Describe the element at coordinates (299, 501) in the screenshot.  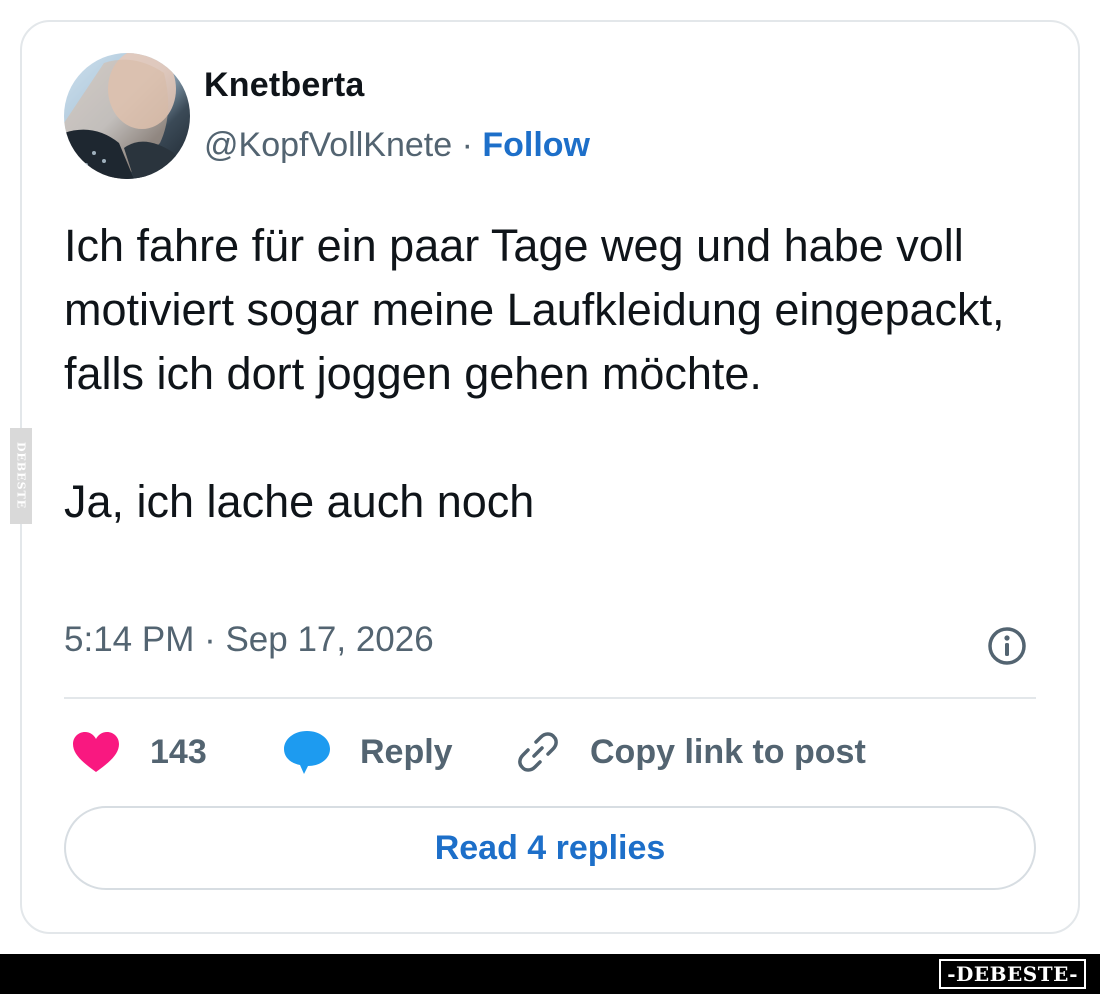
I see `tweet-paragraph: Ja, ich lache auch noch` at that location.